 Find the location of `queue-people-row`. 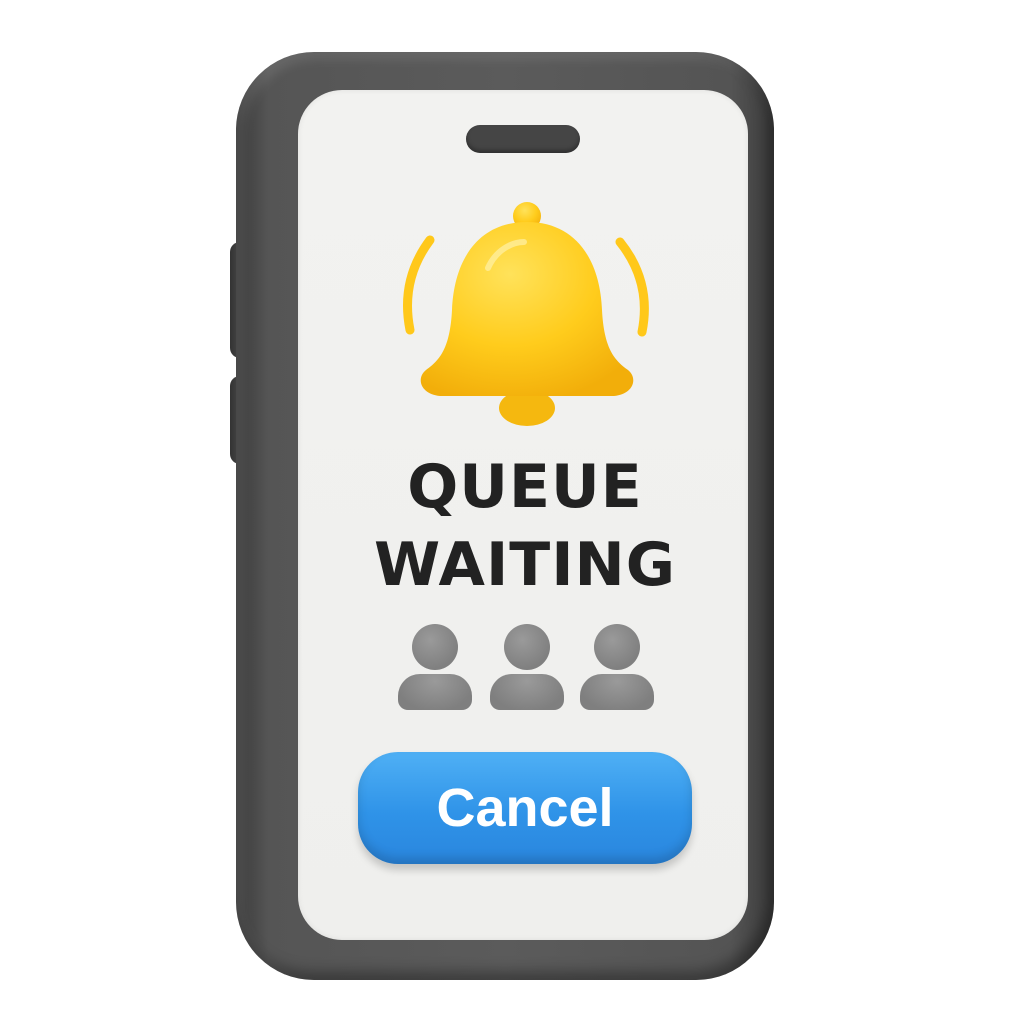

queue-people-row is located at coordinates (527, 668).